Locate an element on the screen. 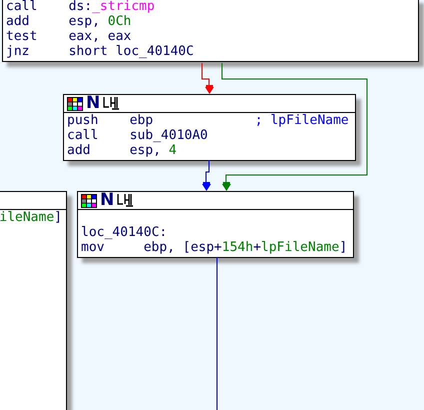 The height and width of the screenshot is (410, 424). code-line: call sub_4010A0 is located at coordinates (138, 135).